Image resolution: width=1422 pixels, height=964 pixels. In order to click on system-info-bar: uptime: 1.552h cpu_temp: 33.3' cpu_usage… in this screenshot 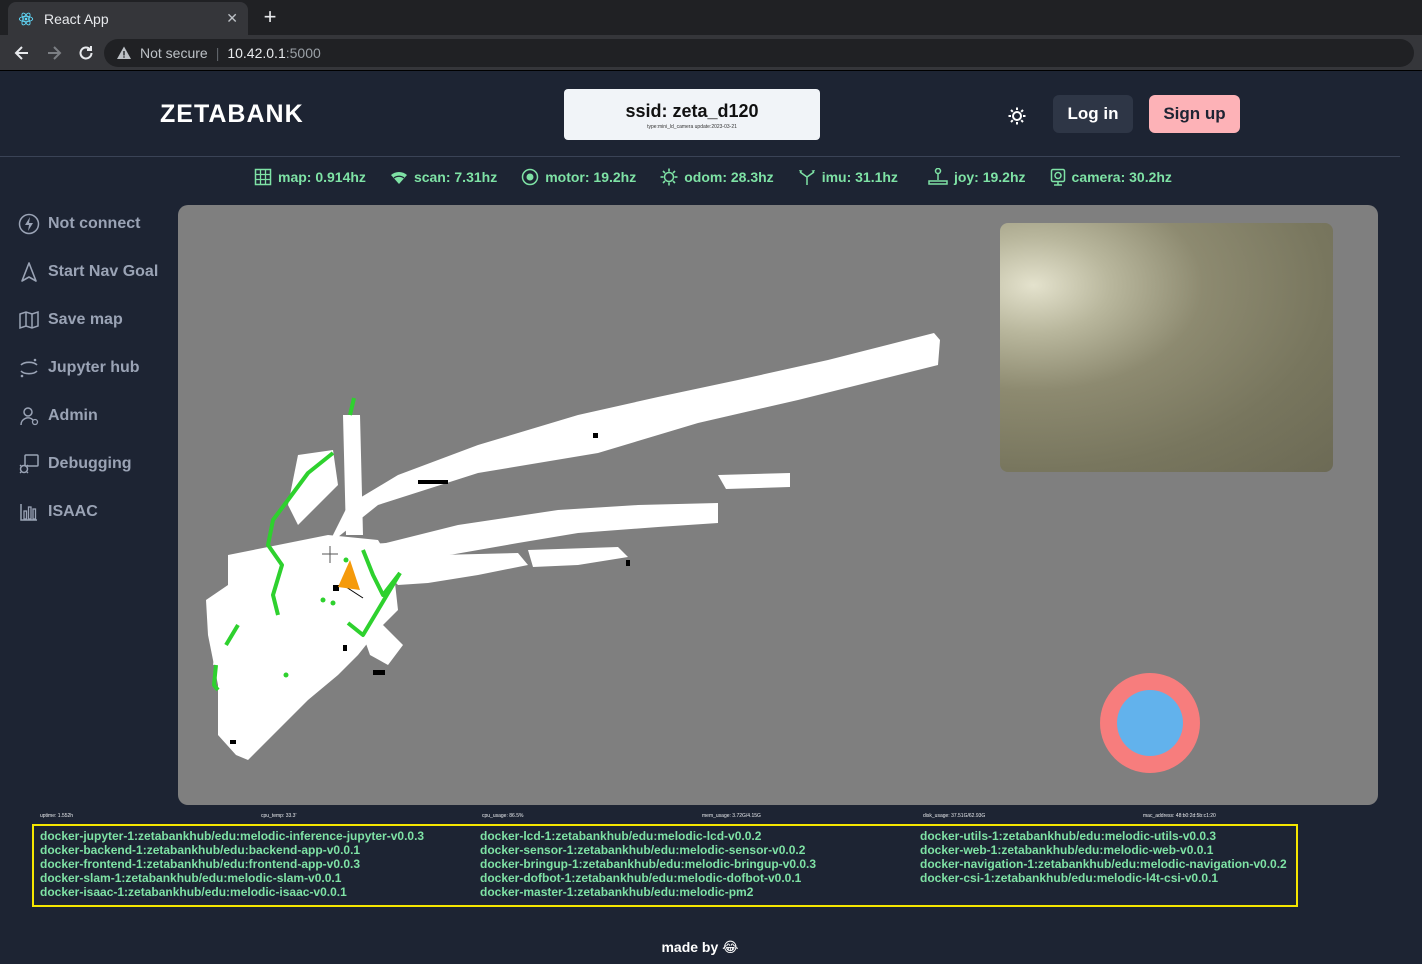, I will do `click(720, 817)`.